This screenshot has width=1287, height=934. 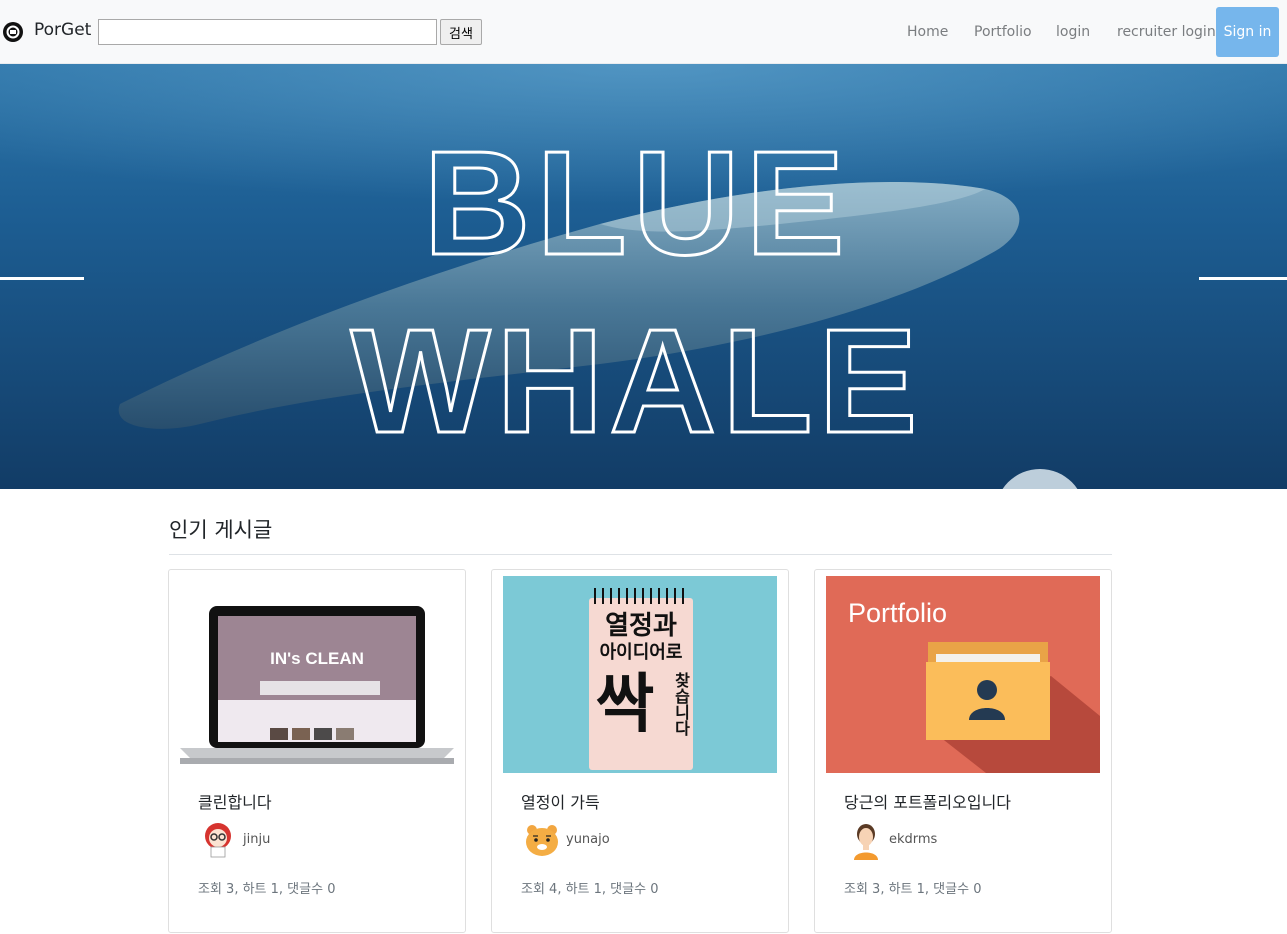 I want to click on post-stats: 조회 4, 하트 1, 댓글수 0, so click(x=590, y=889).